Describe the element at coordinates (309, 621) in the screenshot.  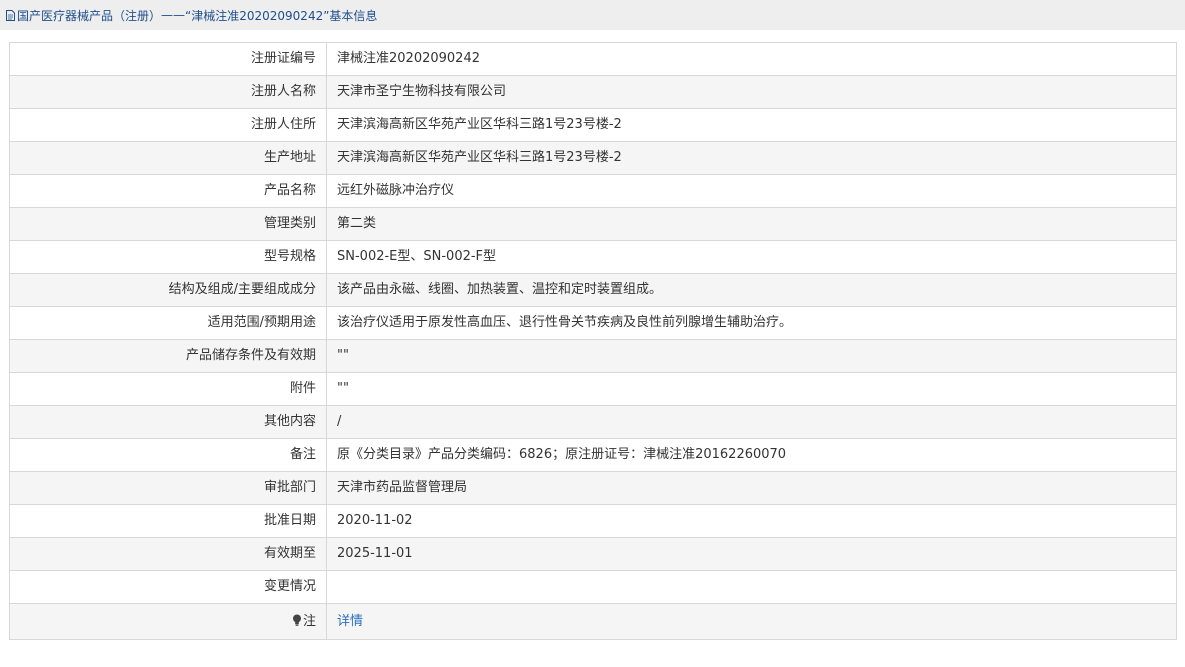
I see `note-label: 注` at that location.